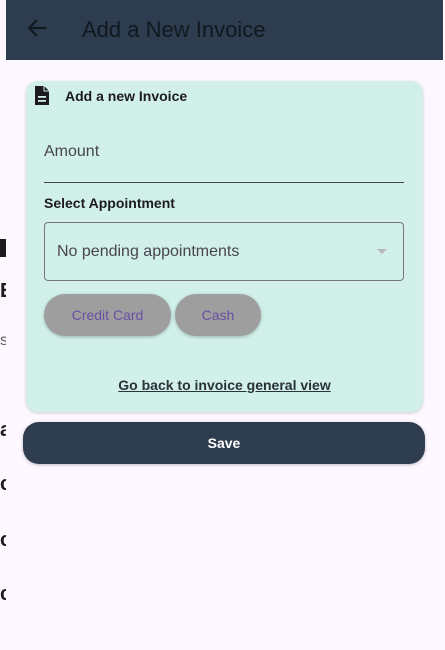 This screenshot has width=445, height=650. I want to click on page-title: Add a New Invoice, so click(174, 29).